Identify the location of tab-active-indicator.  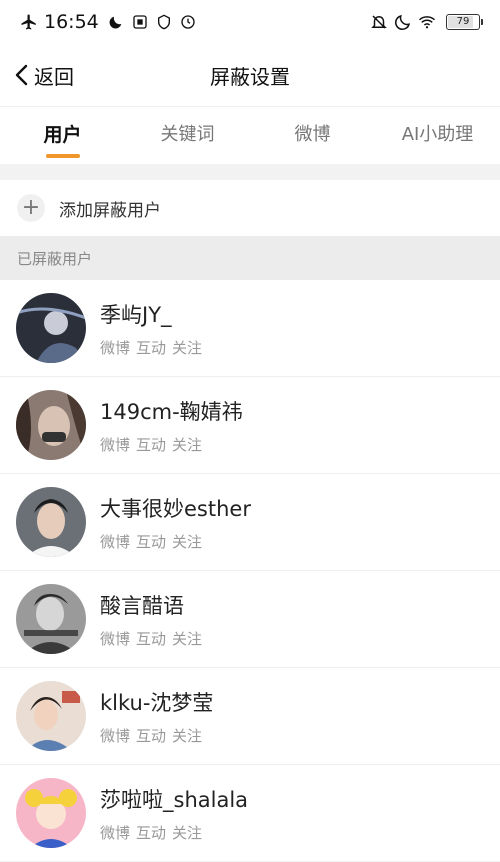
(62, 156).